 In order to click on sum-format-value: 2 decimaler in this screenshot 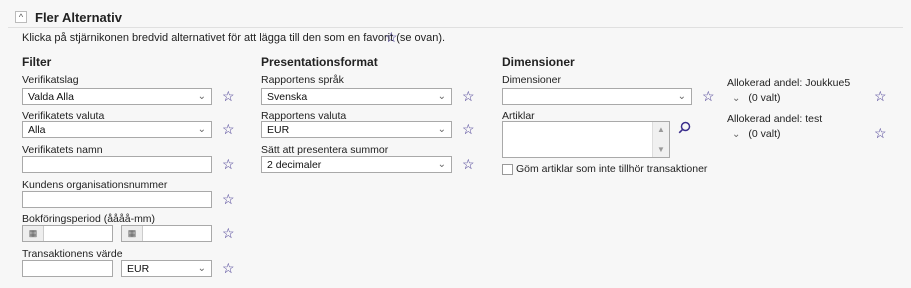, I will do `click(294, 164)`.